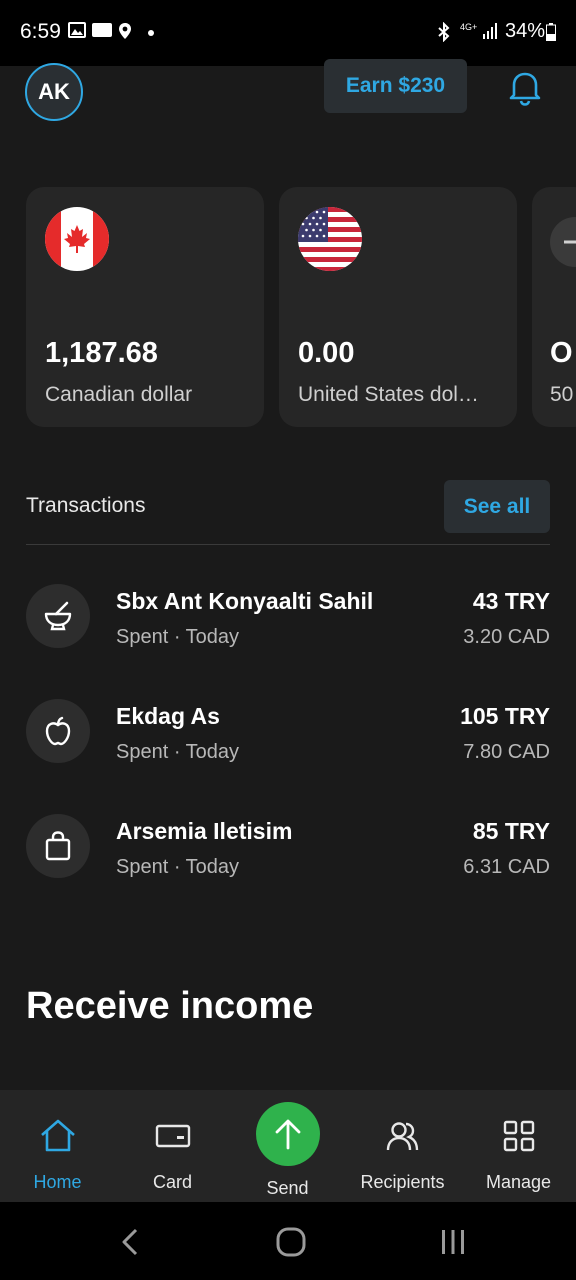 The image size is (576, 1280). Describe the element at coordinates (151, 32) in the screenshot. I see `notification-dot-icon` at that location.